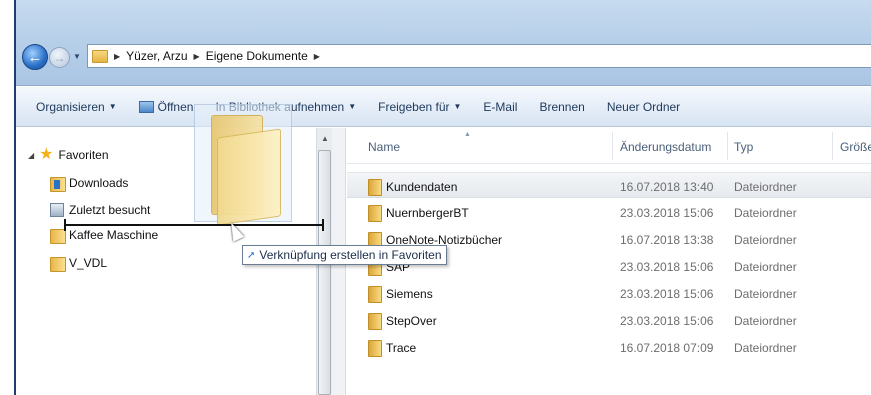  What do you see at coordinates (110, 210) in the screenshot?
I see `nav-item-label: Zuletzt besucht` at bounding box center [110, 210].